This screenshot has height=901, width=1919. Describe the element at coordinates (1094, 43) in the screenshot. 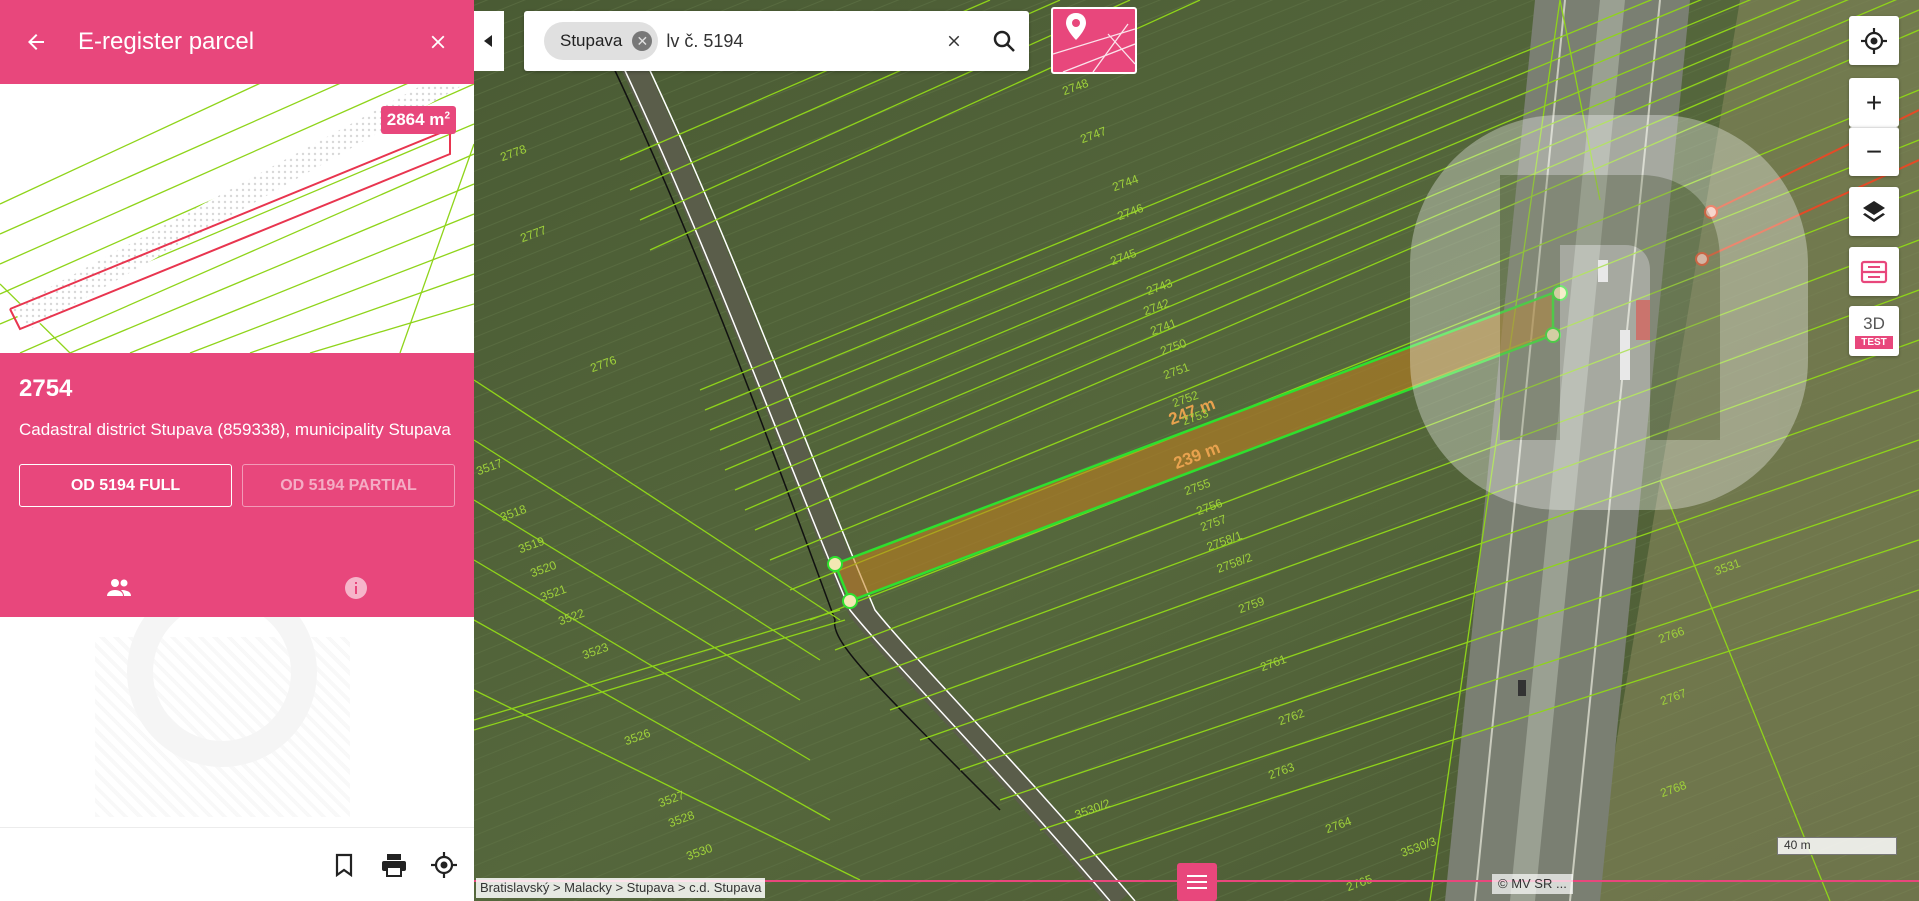

I see `map-pin-parcel-icon` at that location.